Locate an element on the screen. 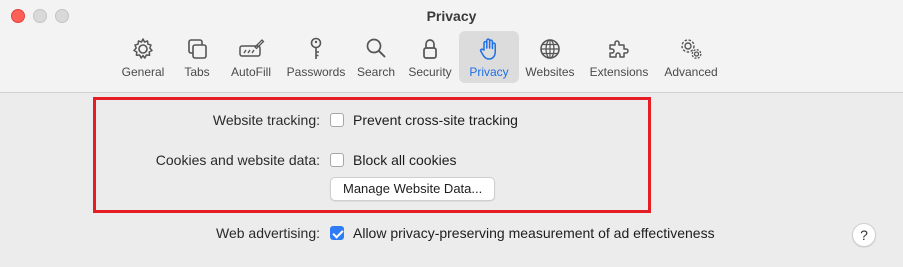  key-icon is located at coordinates (316, 48).